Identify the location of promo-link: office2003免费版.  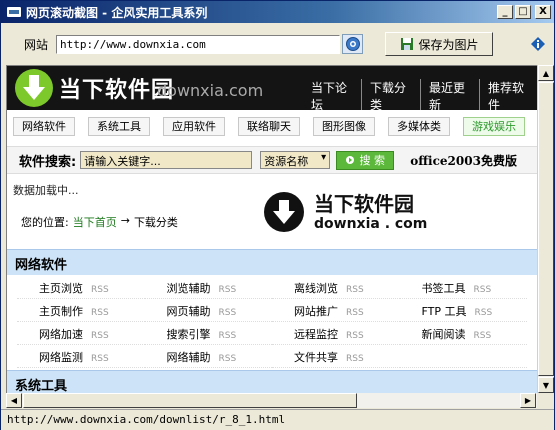
(463, 160).